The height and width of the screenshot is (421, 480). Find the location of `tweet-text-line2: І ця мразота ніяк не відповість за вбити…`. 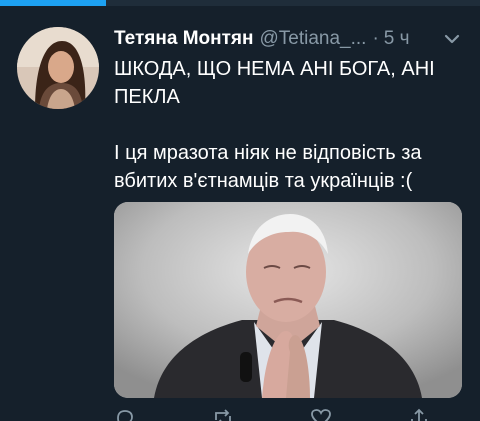

tweet-text-line2: І ця мразота ніяк не відповість за вбити… is located at coordinates (268, 167).